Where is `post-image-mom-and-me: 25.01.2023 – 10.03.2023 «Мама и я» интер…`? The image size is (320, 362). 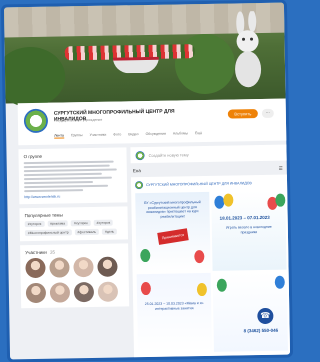
post-image-mom-and-me: 25.01.2023 – 10.03.2023 «Мама и я» интер… is located at coordinates (174, 313).